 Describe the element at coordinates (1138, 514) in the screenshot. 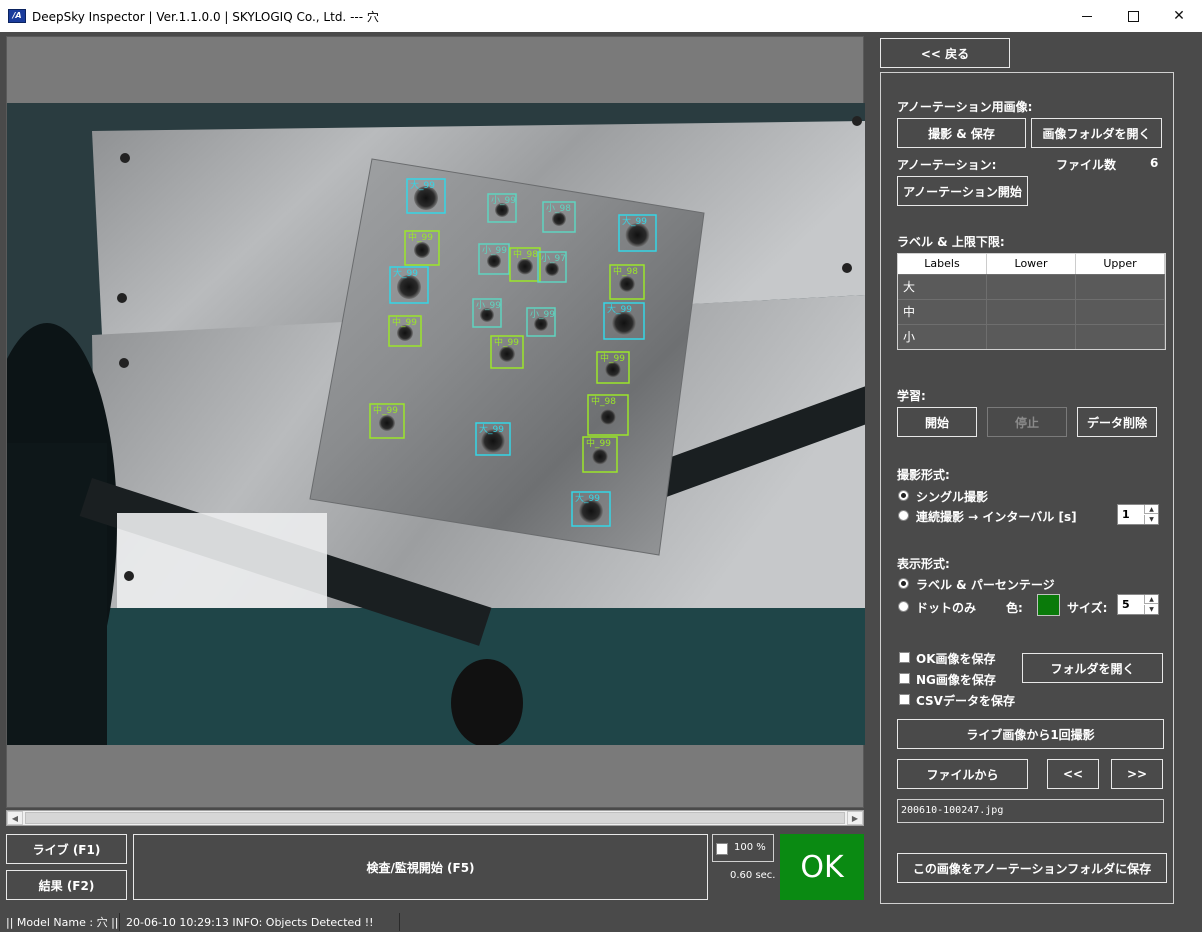

I see `interval-stepper: 1 ▲ ▼` at that location.